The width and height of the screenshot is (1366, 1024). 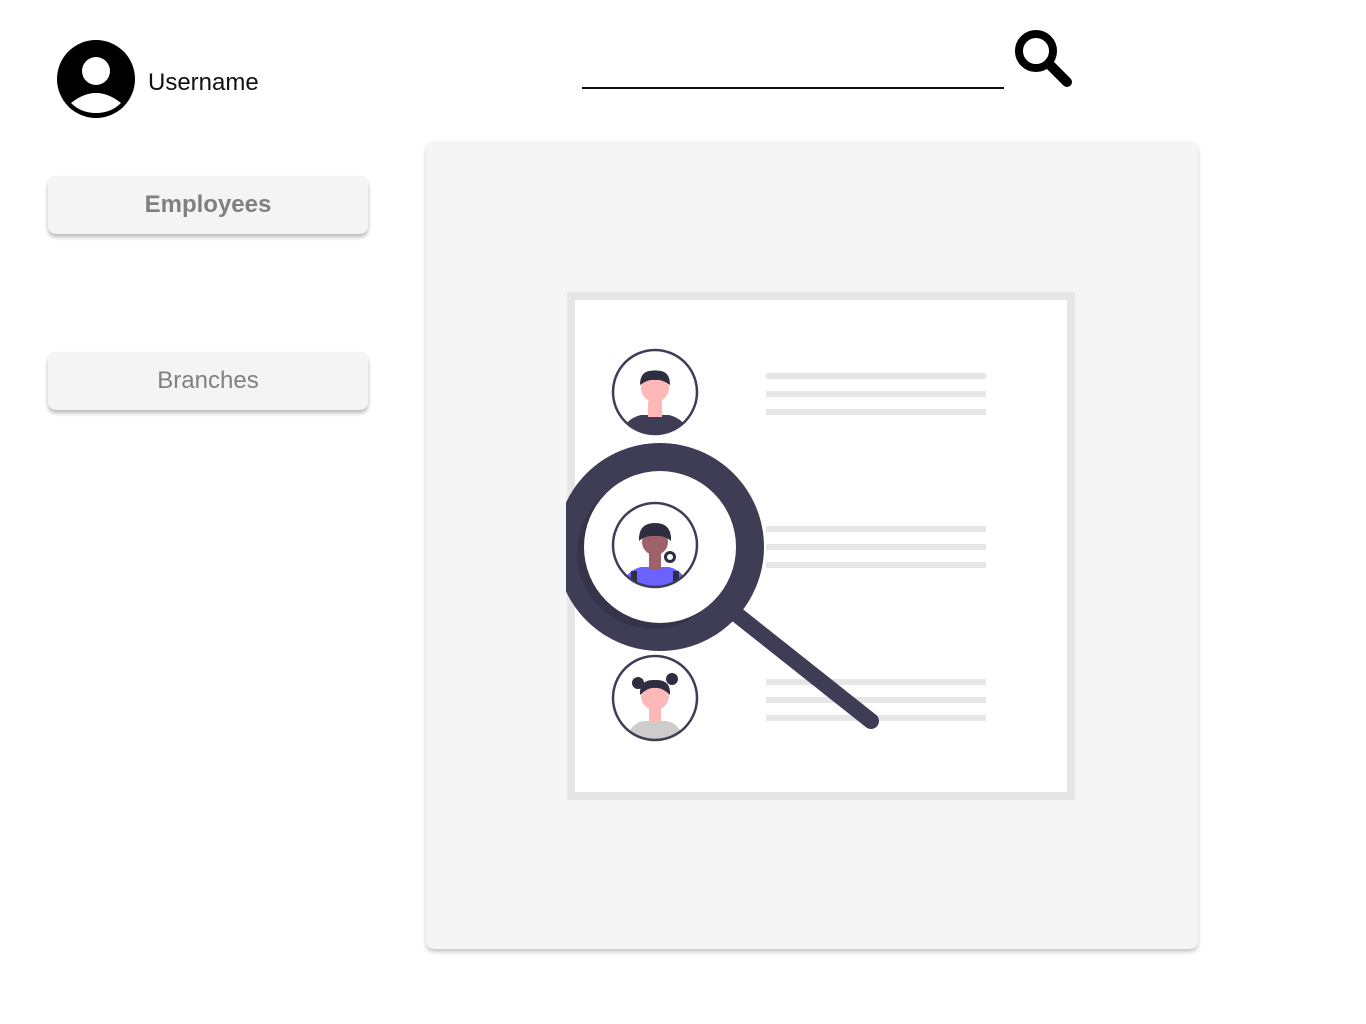 I want to click on sidebar-item-label: Branches, so click(x=208, y=380).